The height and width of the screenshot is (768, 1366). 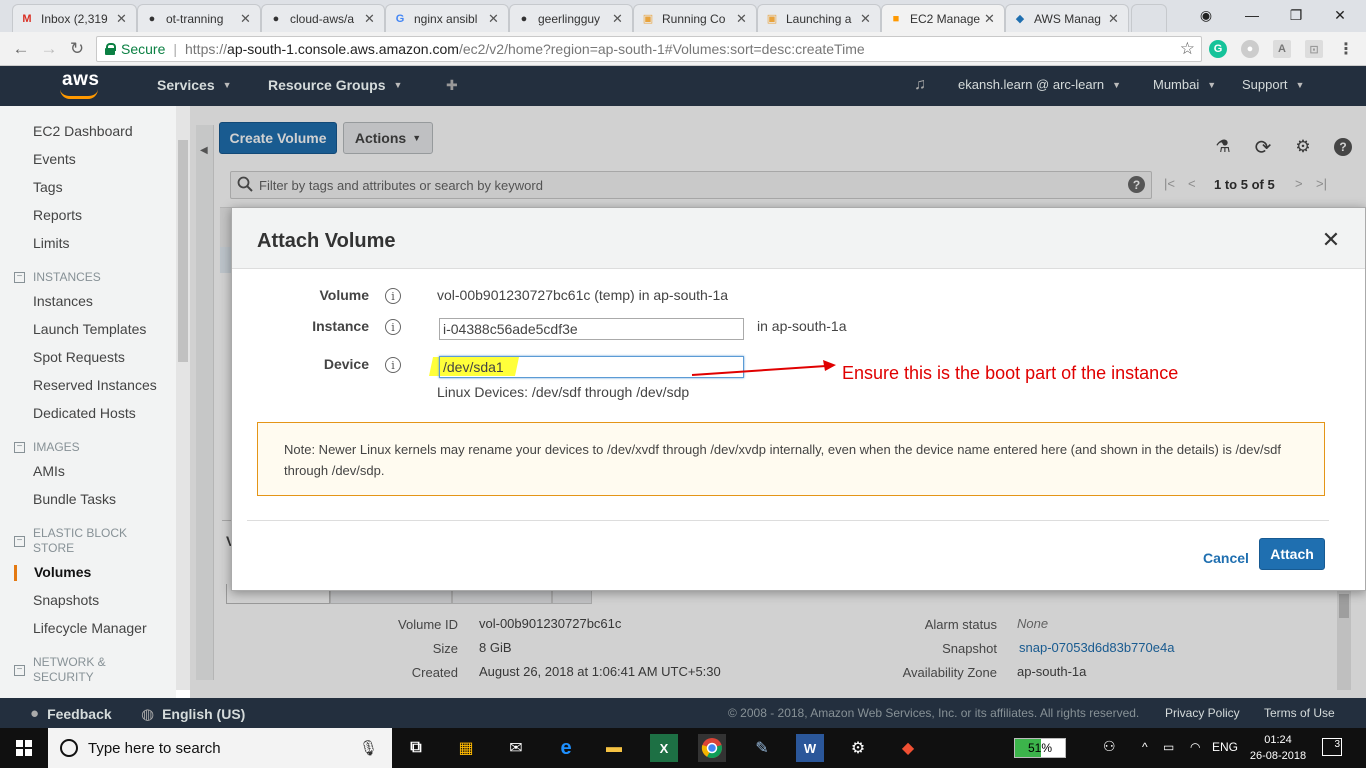 What do you see at coordinates (194, 85) in the screenshot?
I see `services-menu: Services ▼` at bounding box center [194, 85].